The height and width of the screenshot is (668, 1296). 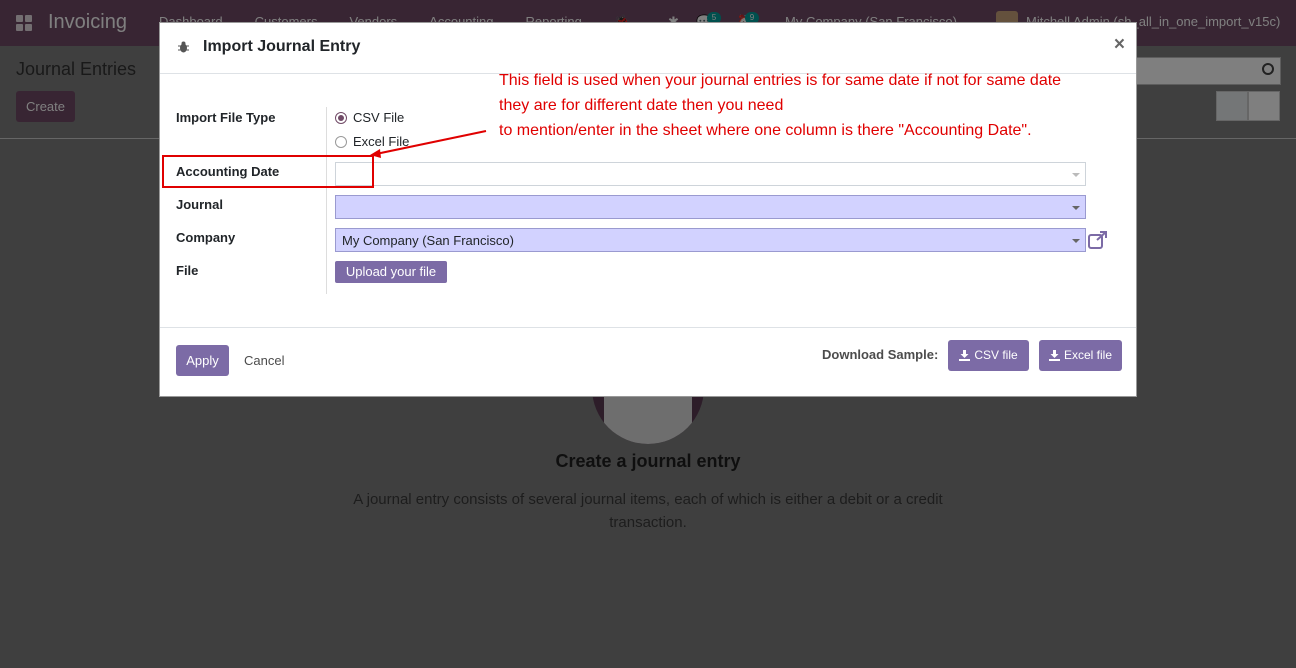 What do you see at coordinates (1088, 355) in the screenshot?
I see `excel-sample-label: Excel file` at bounding box center [1088, 355].